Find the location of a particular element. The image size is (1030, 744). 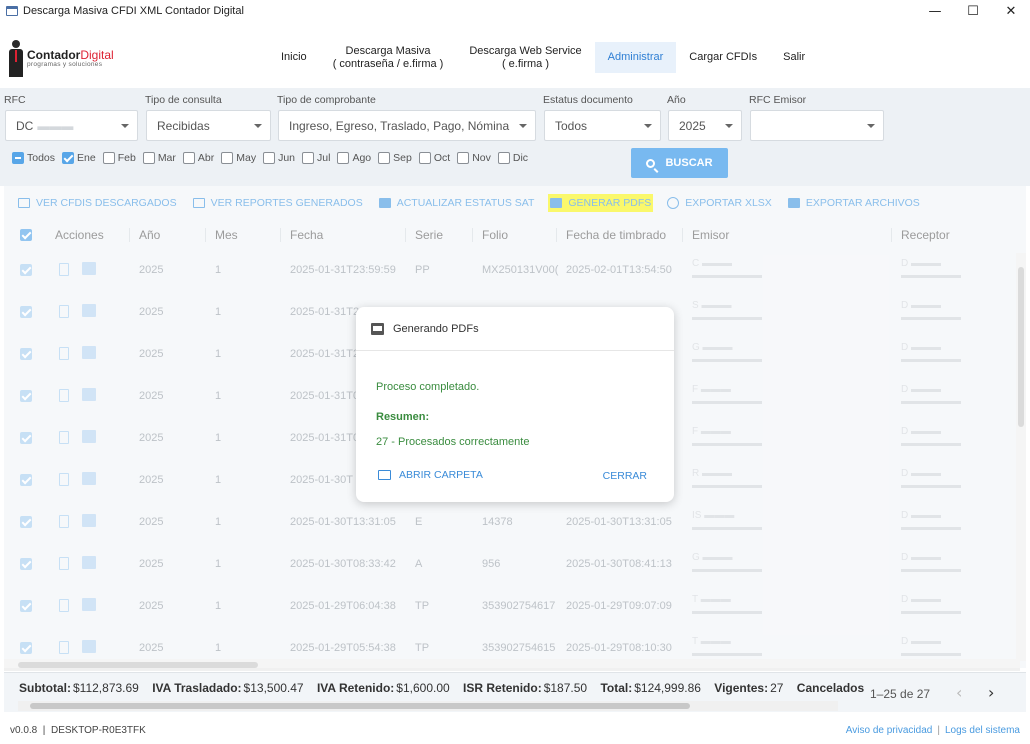

privacy-link: Aviso de privacidad is located at coordinates (889, 730).